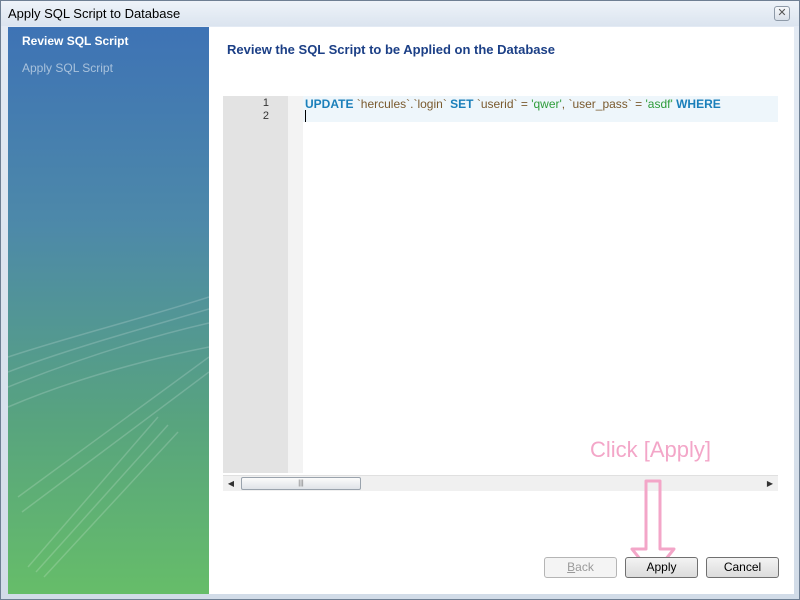 This screenshot has width=800, height=600. Describe the element at coordinates (546, 104) in the screenshot. I see `sql-string: 'qwer'` at that location.